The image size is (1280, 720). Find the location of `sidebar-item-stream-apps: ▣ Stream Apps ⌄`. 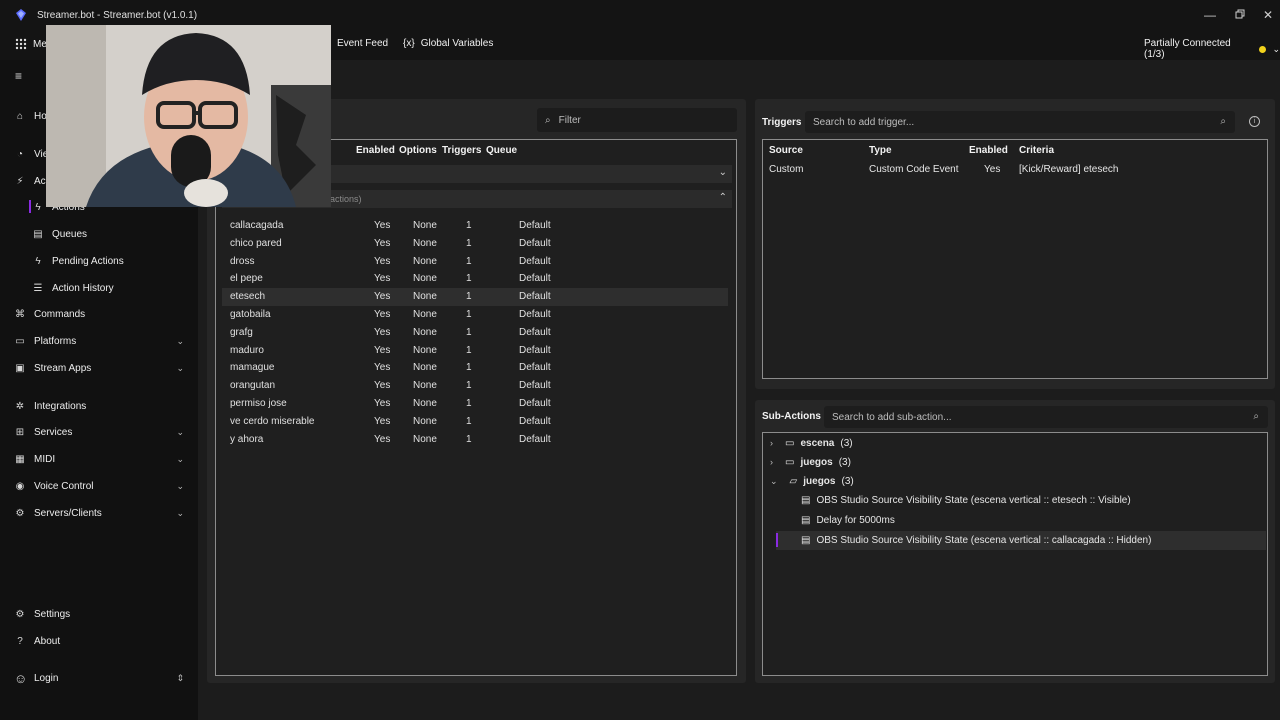

sidebar-item-stream-apps: ▣ Stream Apps ⌄ is located at coordinates (102, 368).